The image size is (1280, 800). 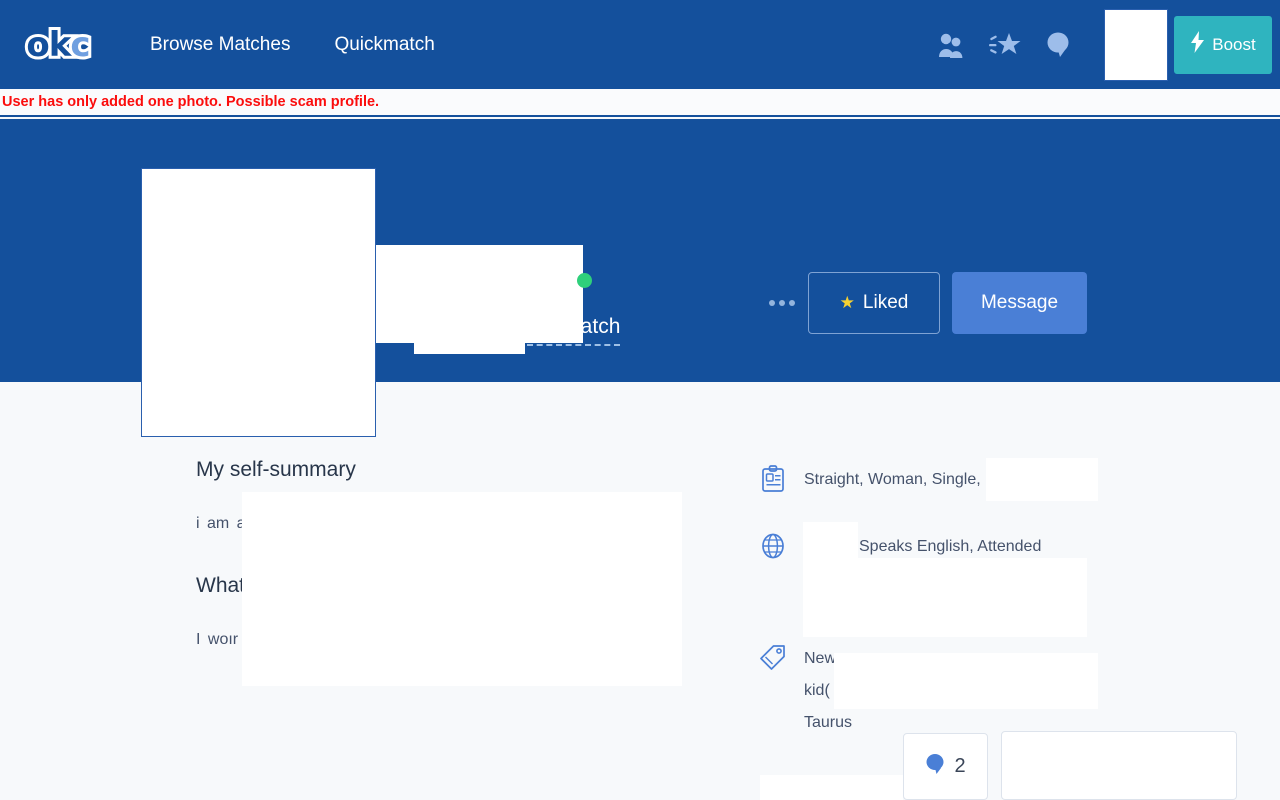 What do you see at coordinates (217, 639) in the screenshot?
I see `essay-line: I woır` at bounding box center [217, 639].